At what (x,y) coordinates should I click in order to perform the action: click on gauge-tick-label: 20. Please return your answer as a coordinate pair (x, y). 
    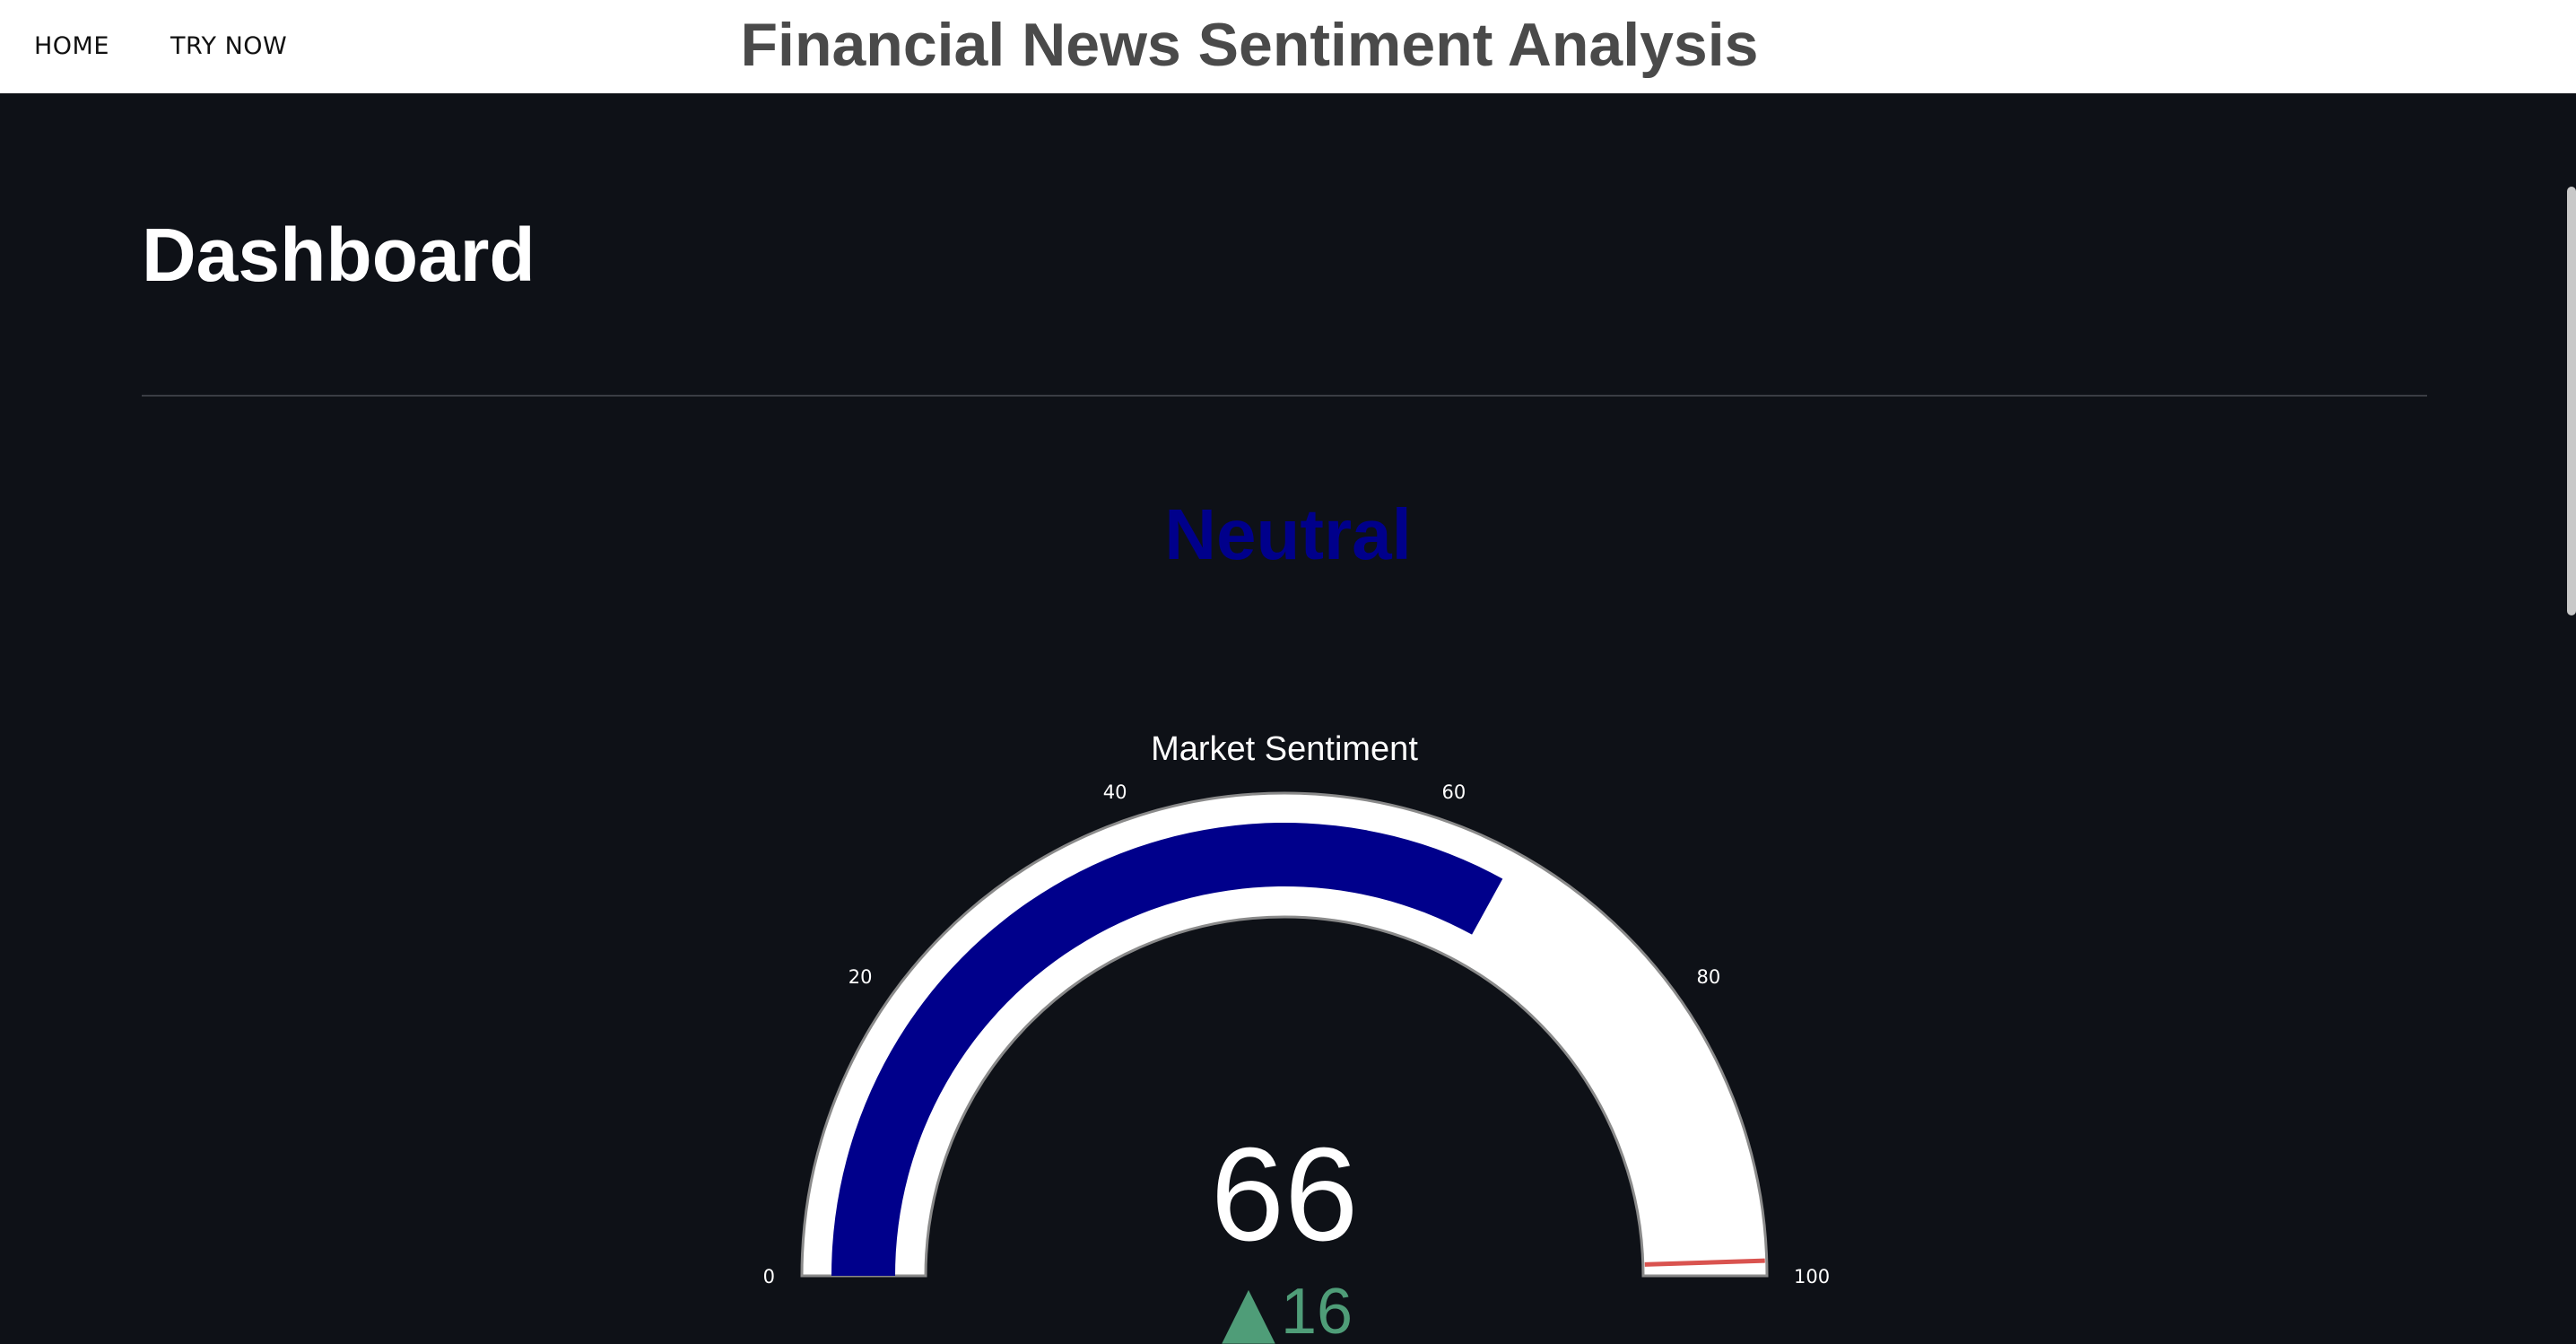
    Looking at the image, I should click on (861, 977).